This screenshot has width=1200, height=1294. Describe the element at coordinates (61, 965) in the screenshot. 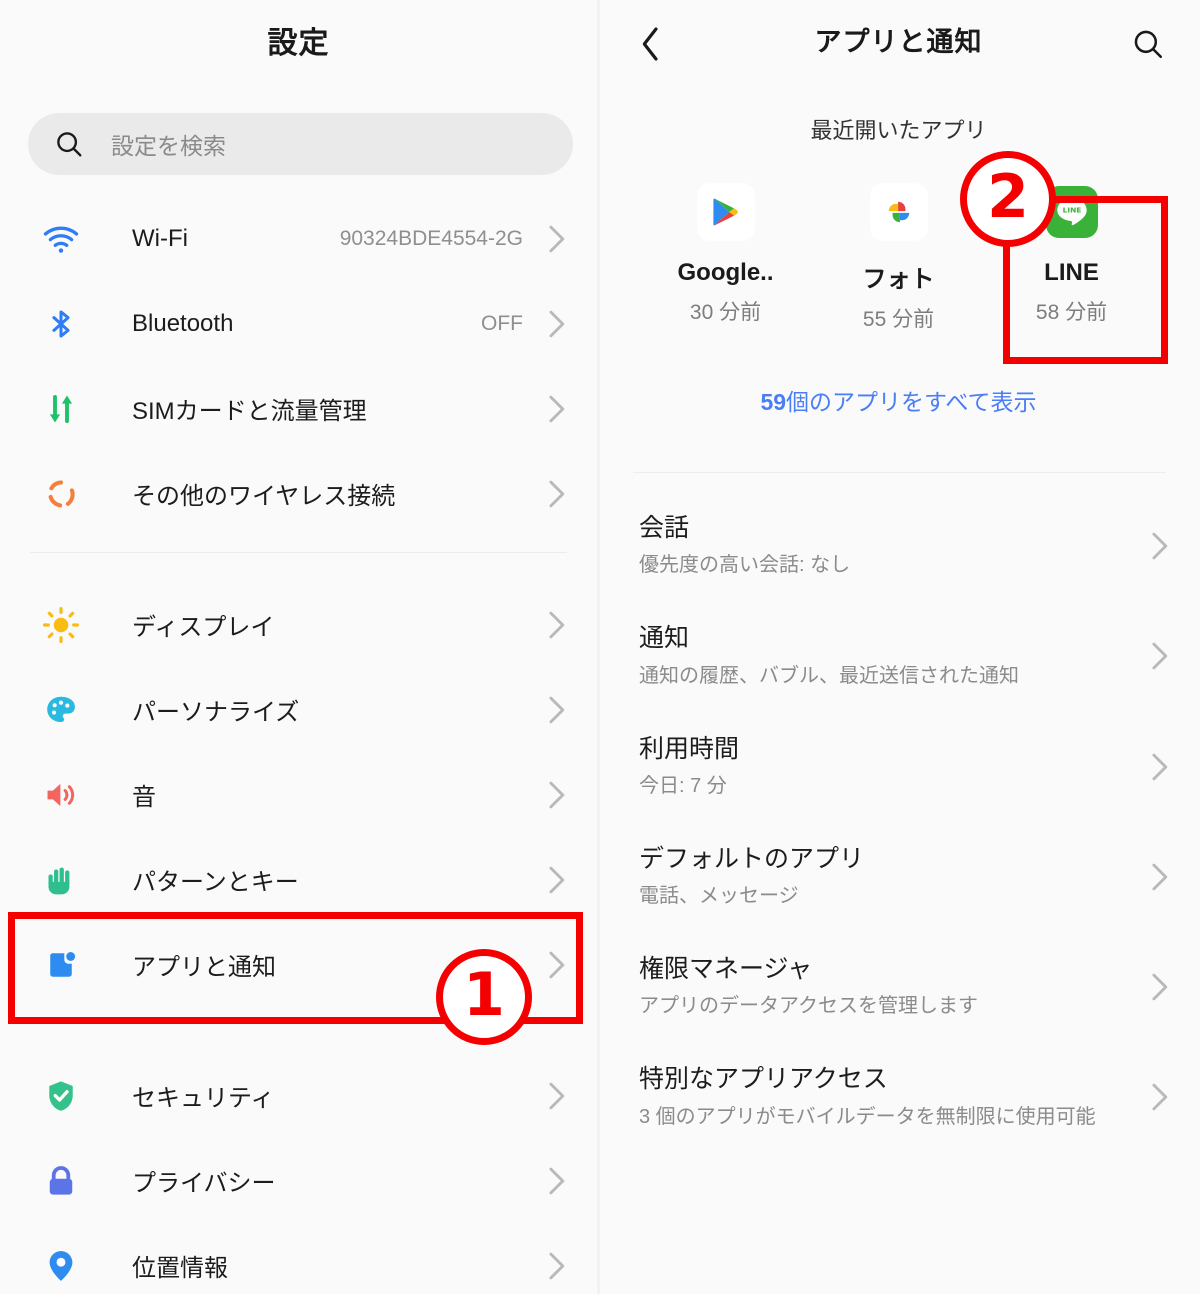

I see `apps-notifications-icon` at that location.